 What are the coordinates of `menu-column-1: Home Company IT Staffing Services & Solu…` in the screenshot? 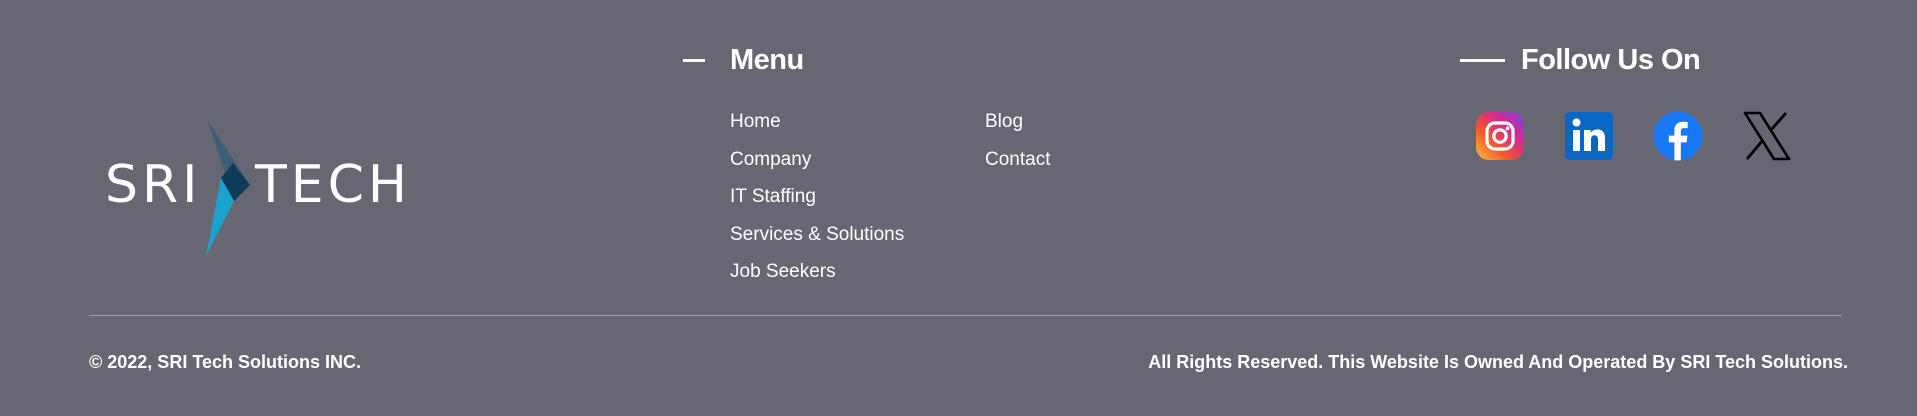 It's located at (817, 197).